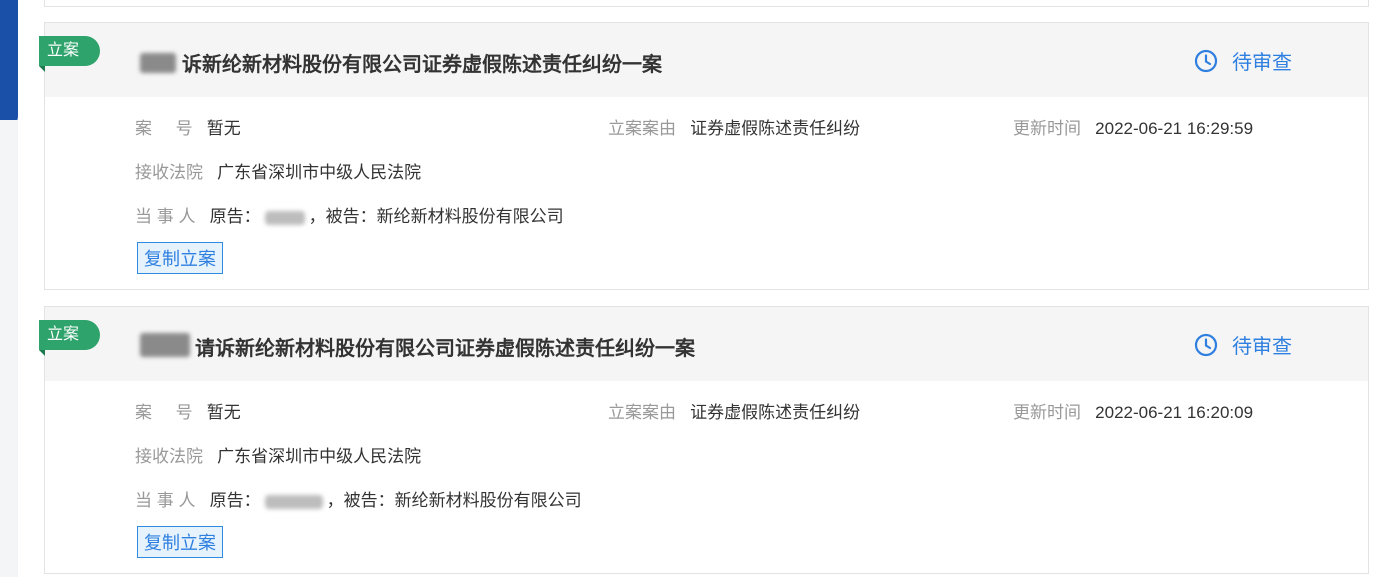  What do you see at coordinates (1174, 412) in the screenshot?
I see `update-time-value: 2022-06-21 16:20:09` at bounding box center [1174, 412].